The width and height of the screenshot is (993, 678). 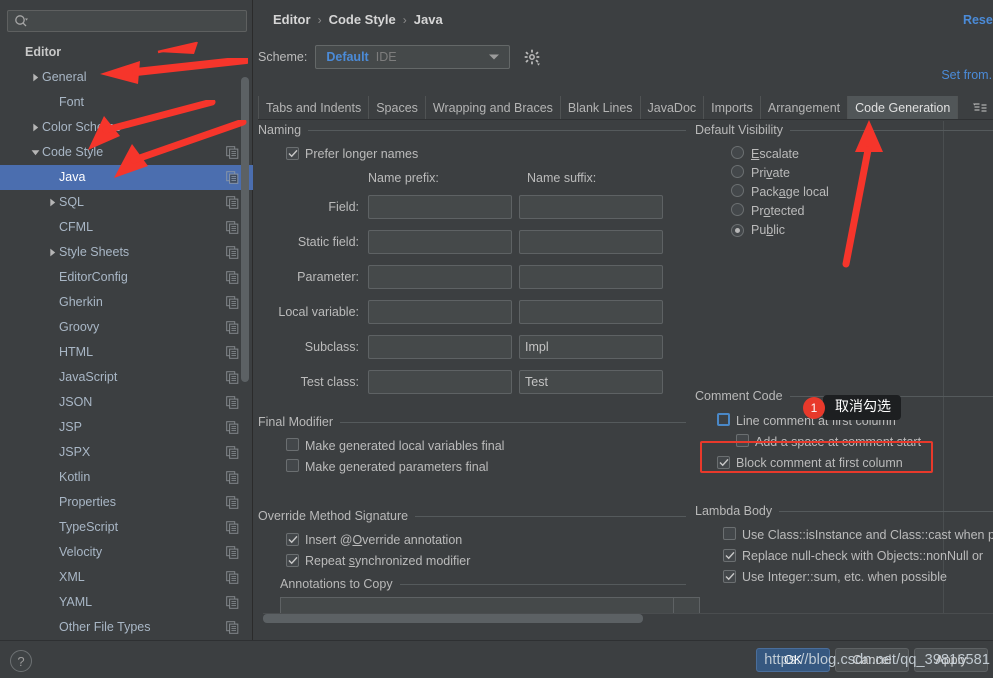 I want to click on sidebar-item-yaml: YAML, so click(x=126, y=602).